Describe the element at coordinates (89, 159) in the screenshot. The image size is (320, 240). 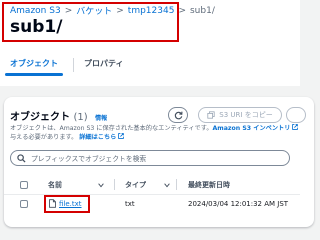
I see `search-placeholder: プレフィックスでオブジェクトを検索` at that location.